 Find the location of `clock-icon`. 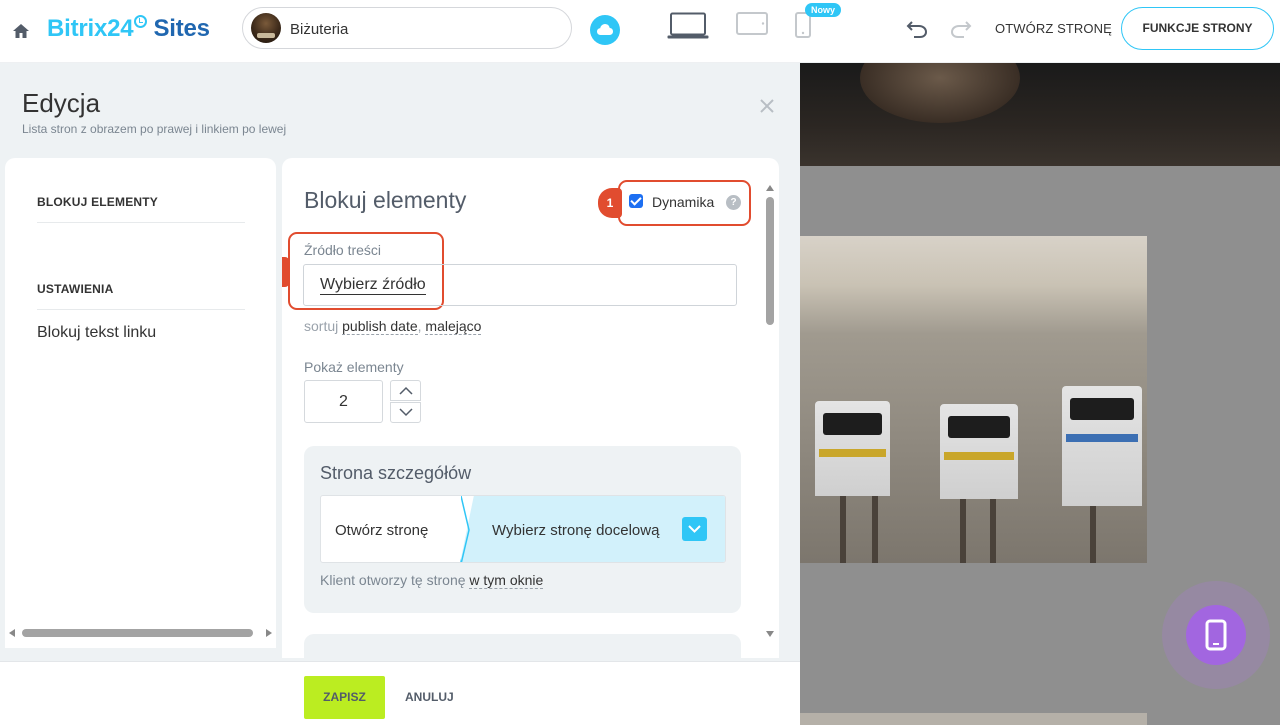

clock-icon is located at coordinates (141, 21).